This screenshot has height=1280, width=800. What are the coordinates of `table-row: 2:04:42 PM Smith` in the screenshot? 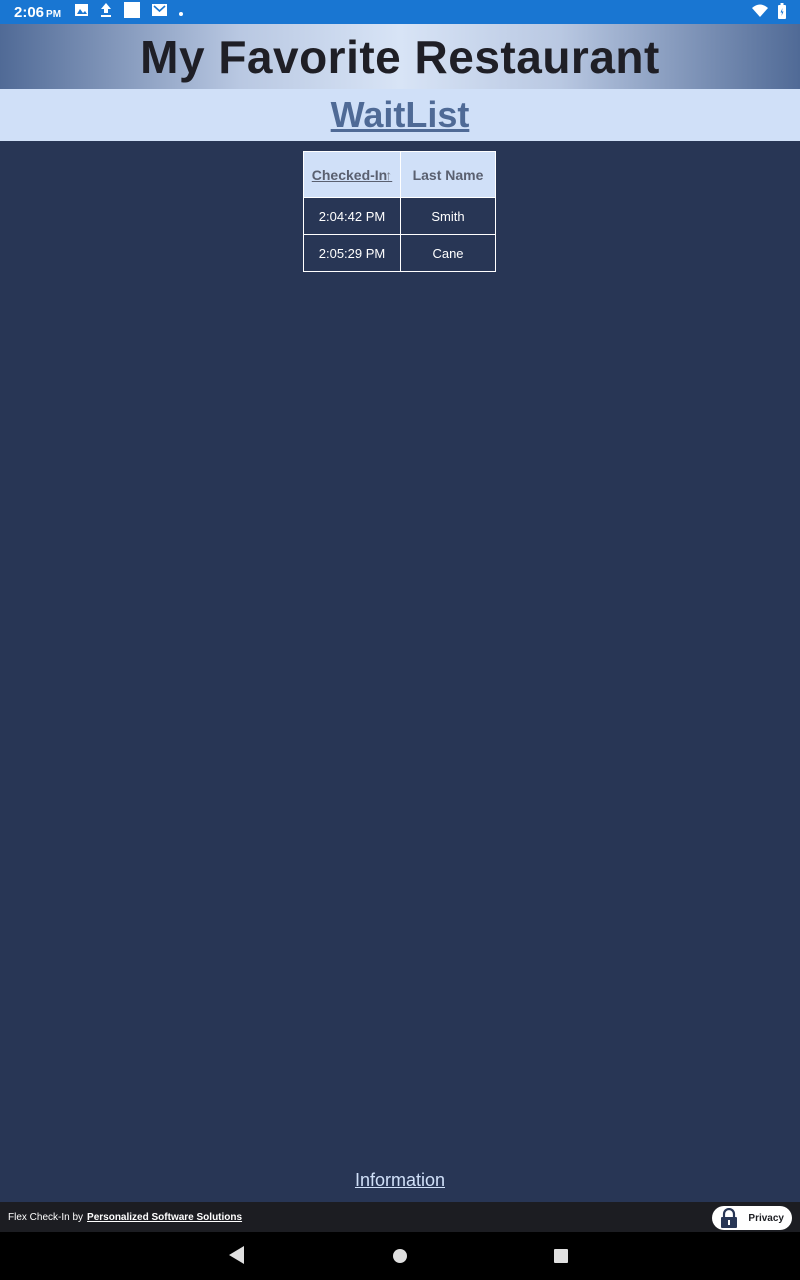 It's located at (399, 216).